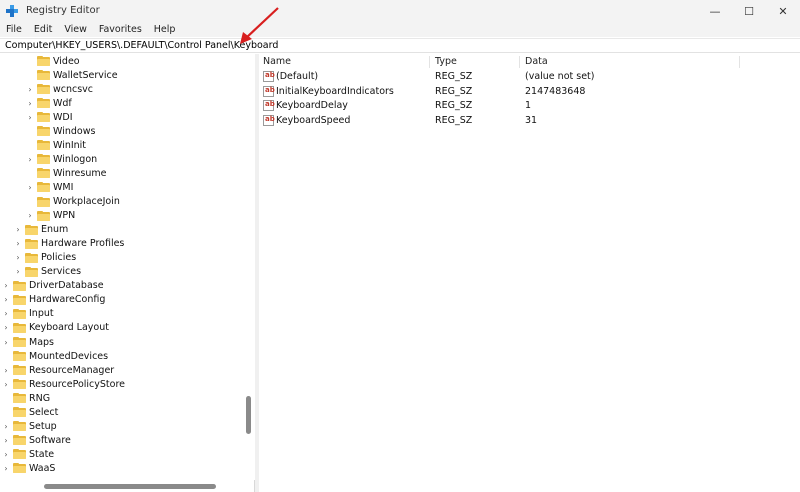 Image resolution: width=800 pixels, height=492 pixels. Describe the element at coordinates (74, 131) in the screenshot. I see `tree-item-label: Windows` at that location.